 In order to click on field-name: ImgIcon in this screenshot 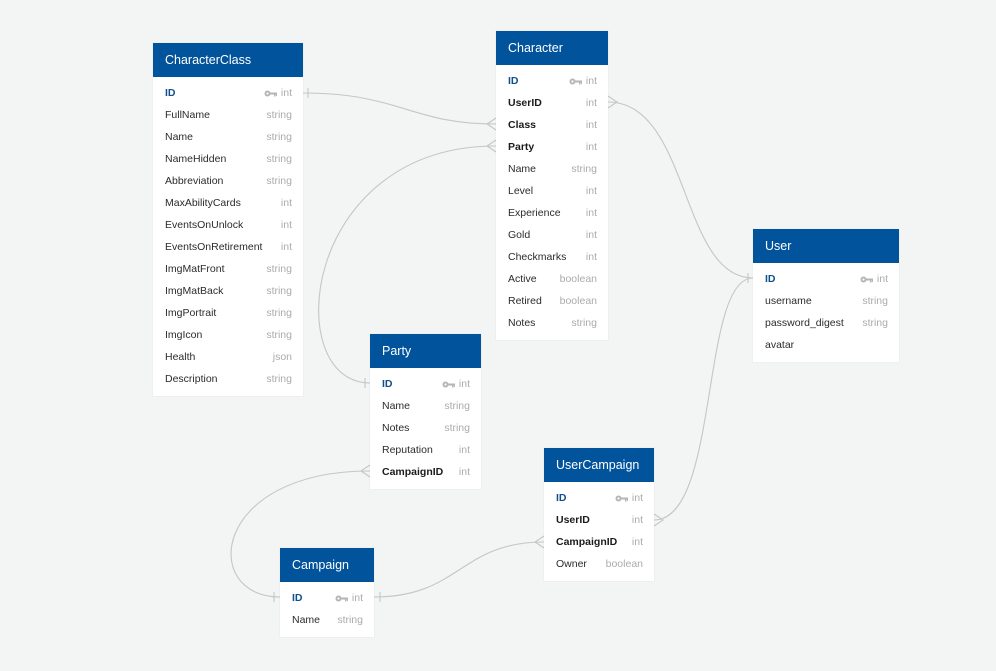, I will do `click(184, 335)`.